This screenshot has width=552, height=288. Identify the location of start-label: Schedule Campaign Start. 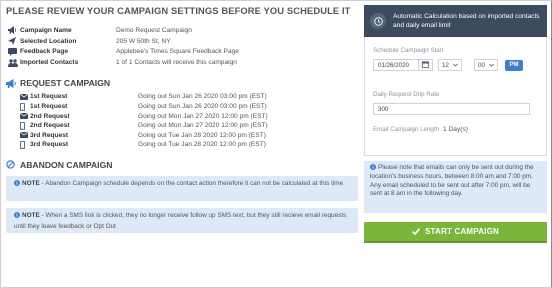
(408, 50).